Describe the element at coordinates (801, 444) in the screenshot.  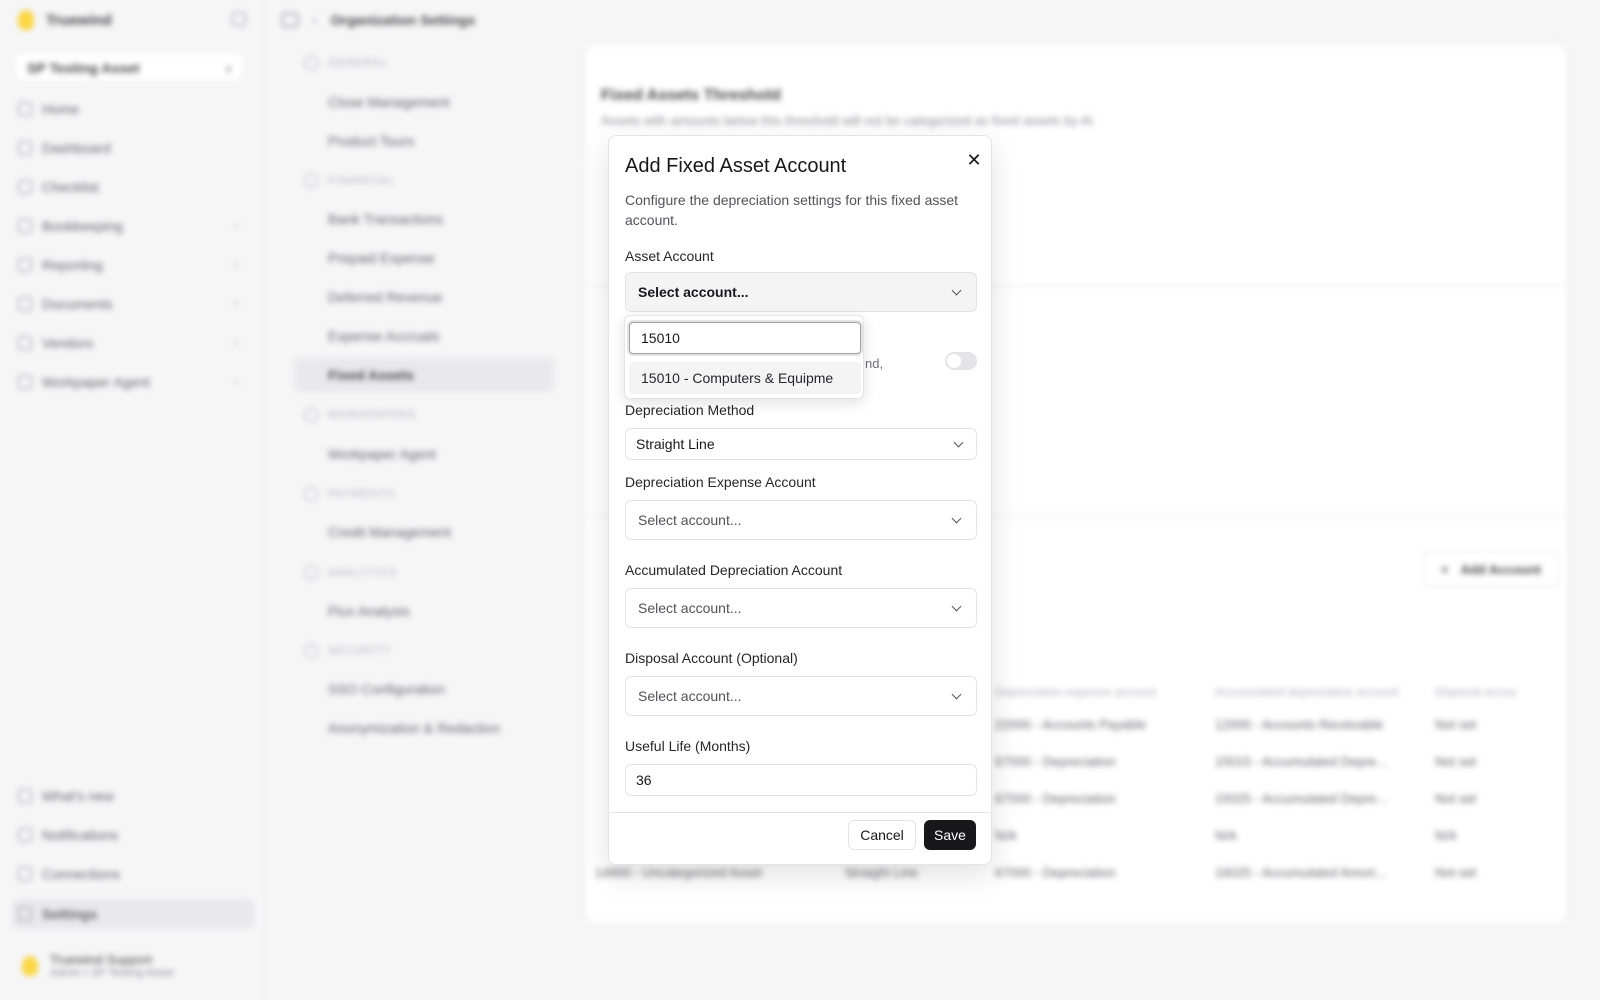
I see `depreciation-method-select: Straight Line` at that location.